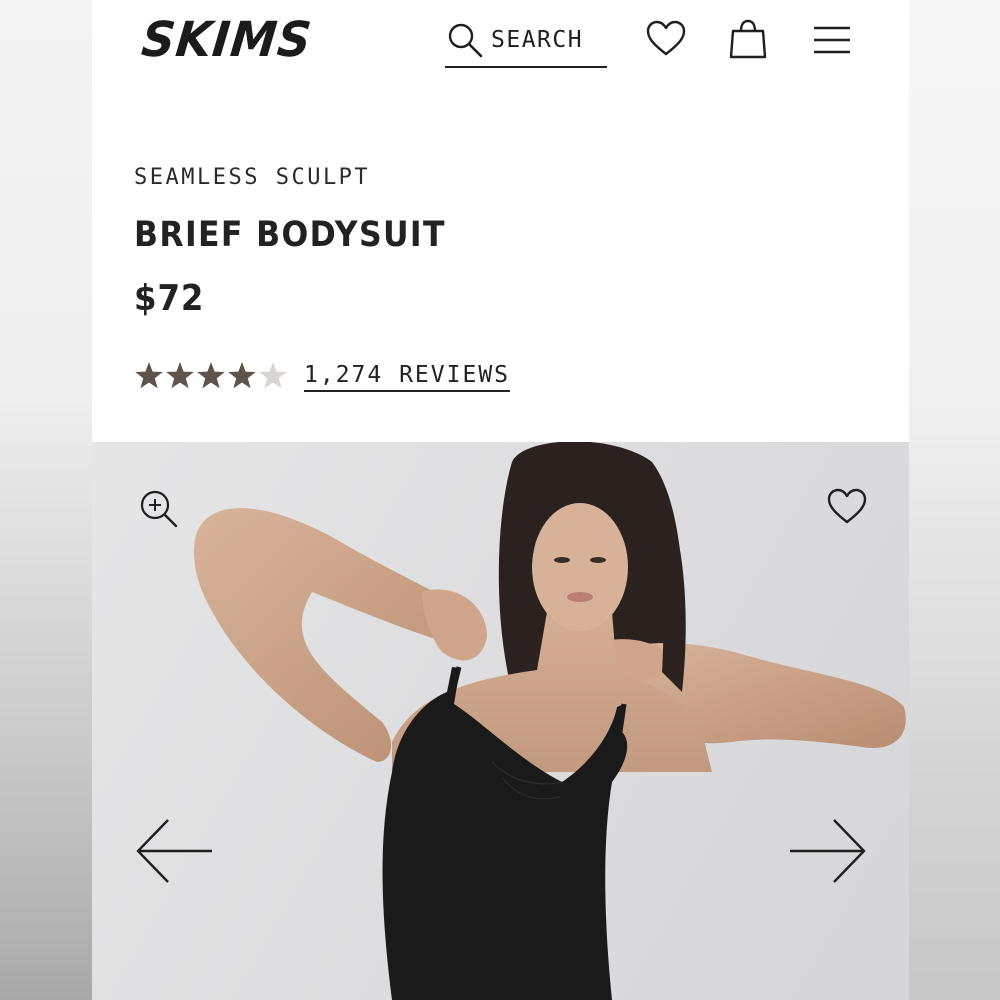  I want to click on background-right, so click(954, 500).